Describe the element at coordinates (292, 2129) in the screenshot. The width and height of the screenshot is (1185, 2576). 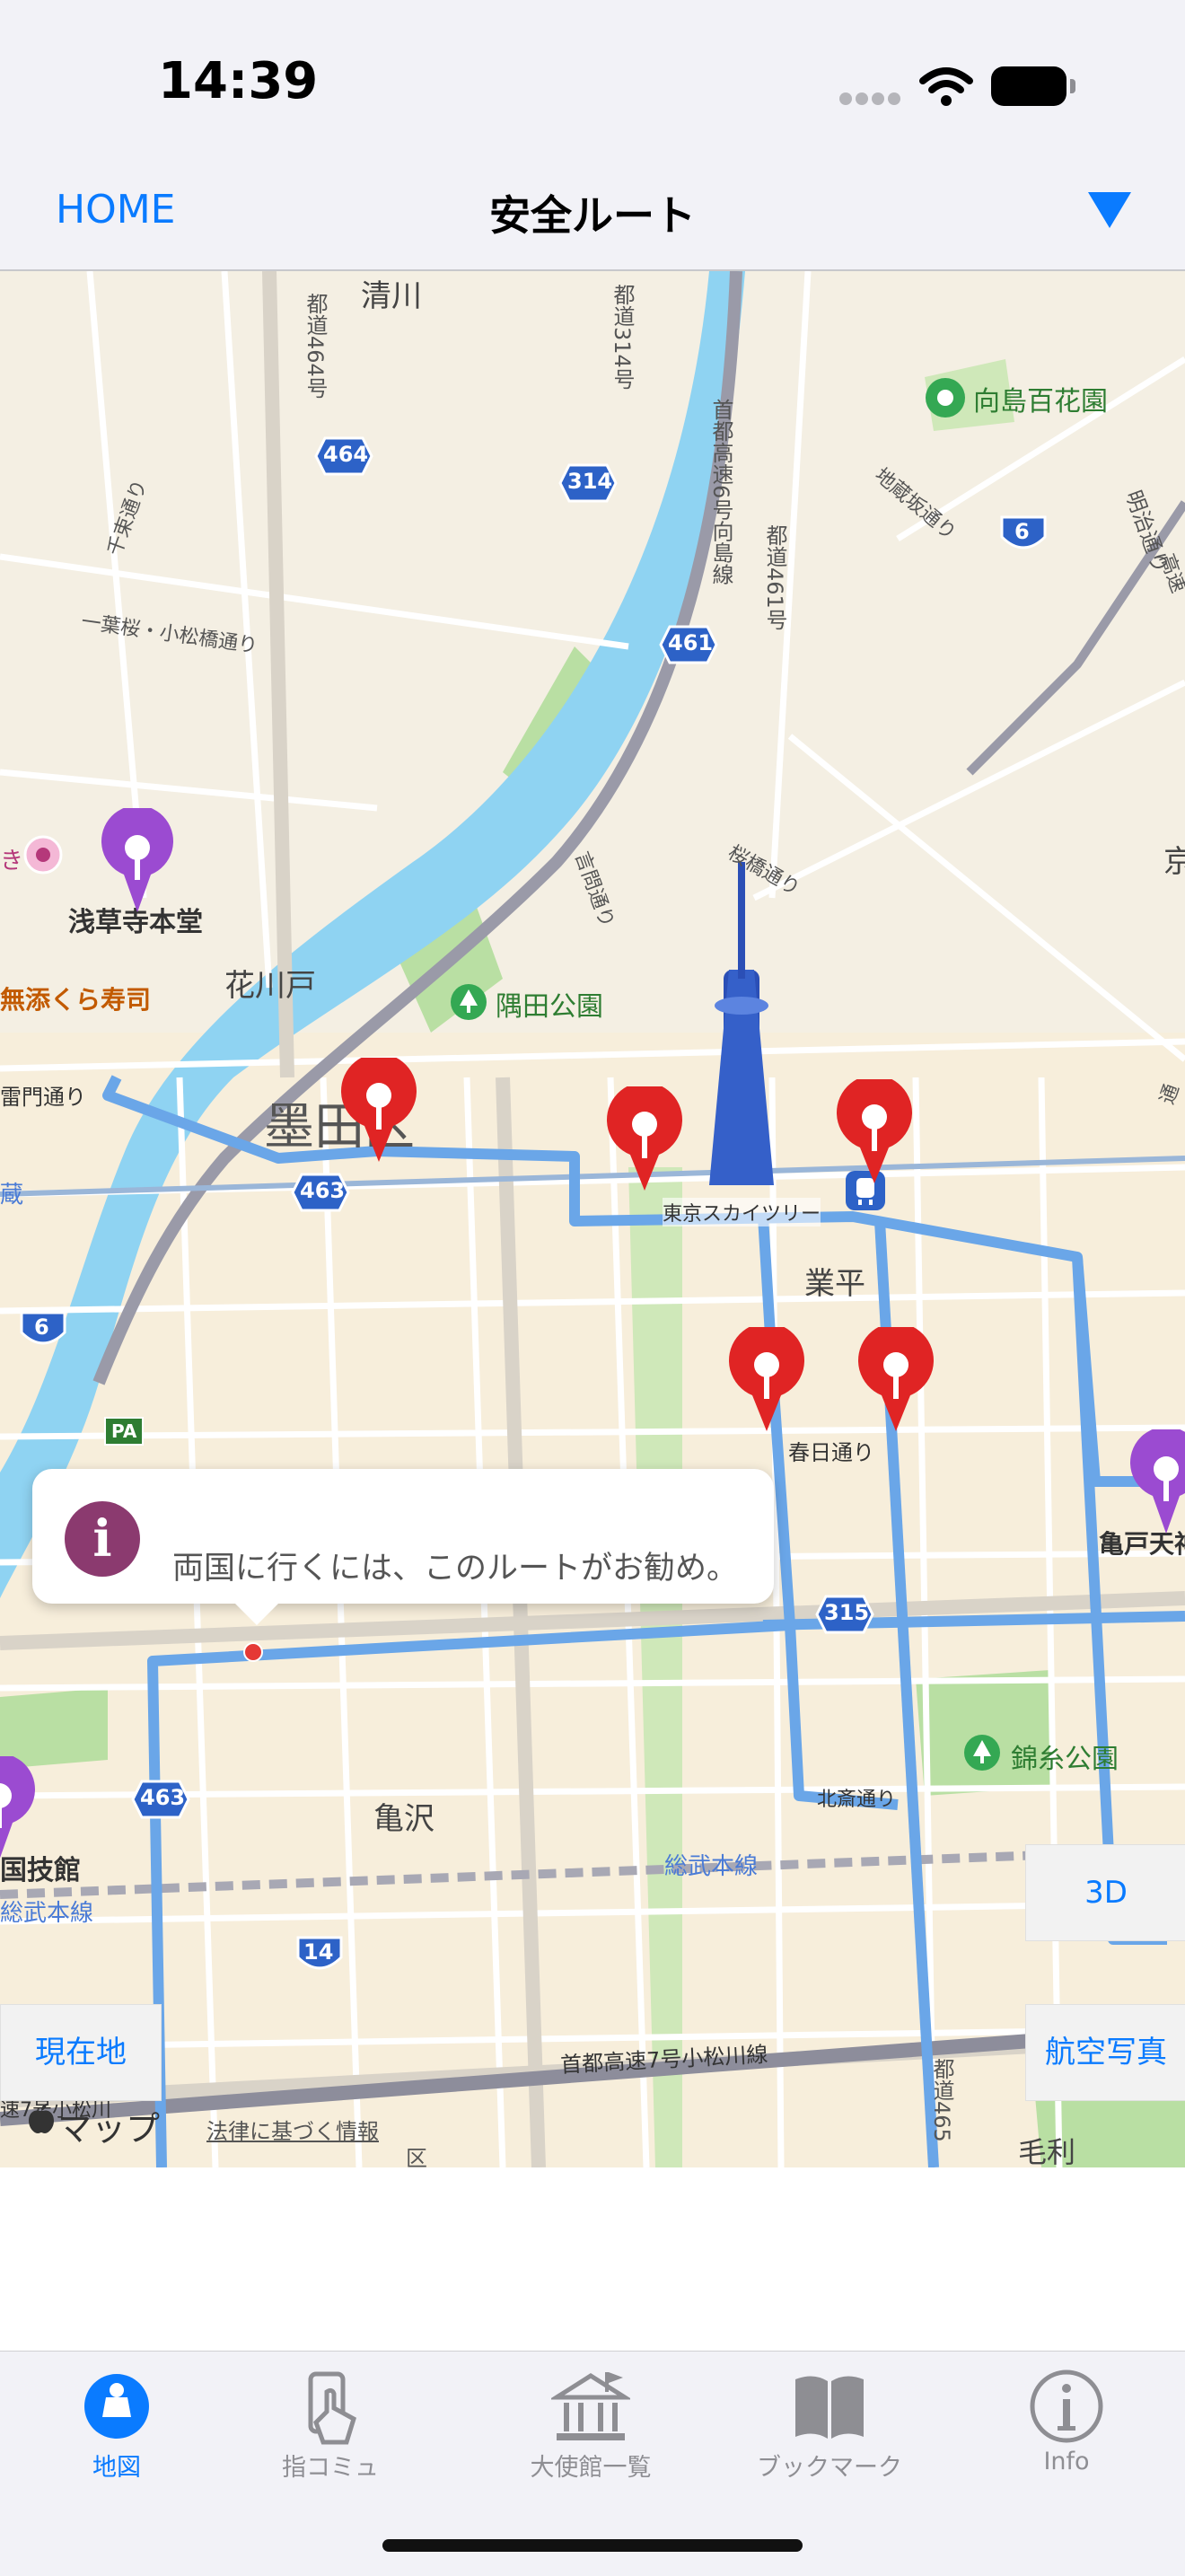
I see `legal-info-link: 法律に基づく情報` at that location.